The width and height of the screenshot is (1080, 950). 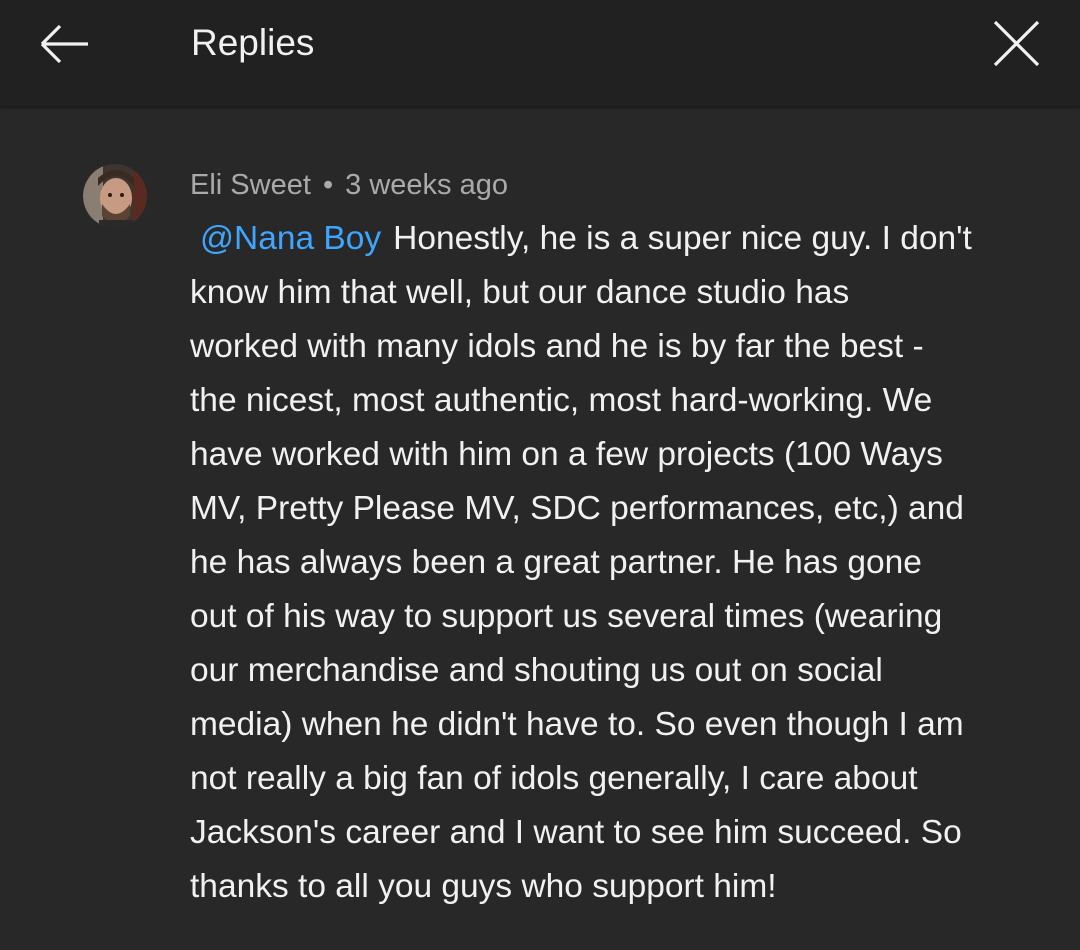 I want to click on close-icon, so click(x=1016, y=43).